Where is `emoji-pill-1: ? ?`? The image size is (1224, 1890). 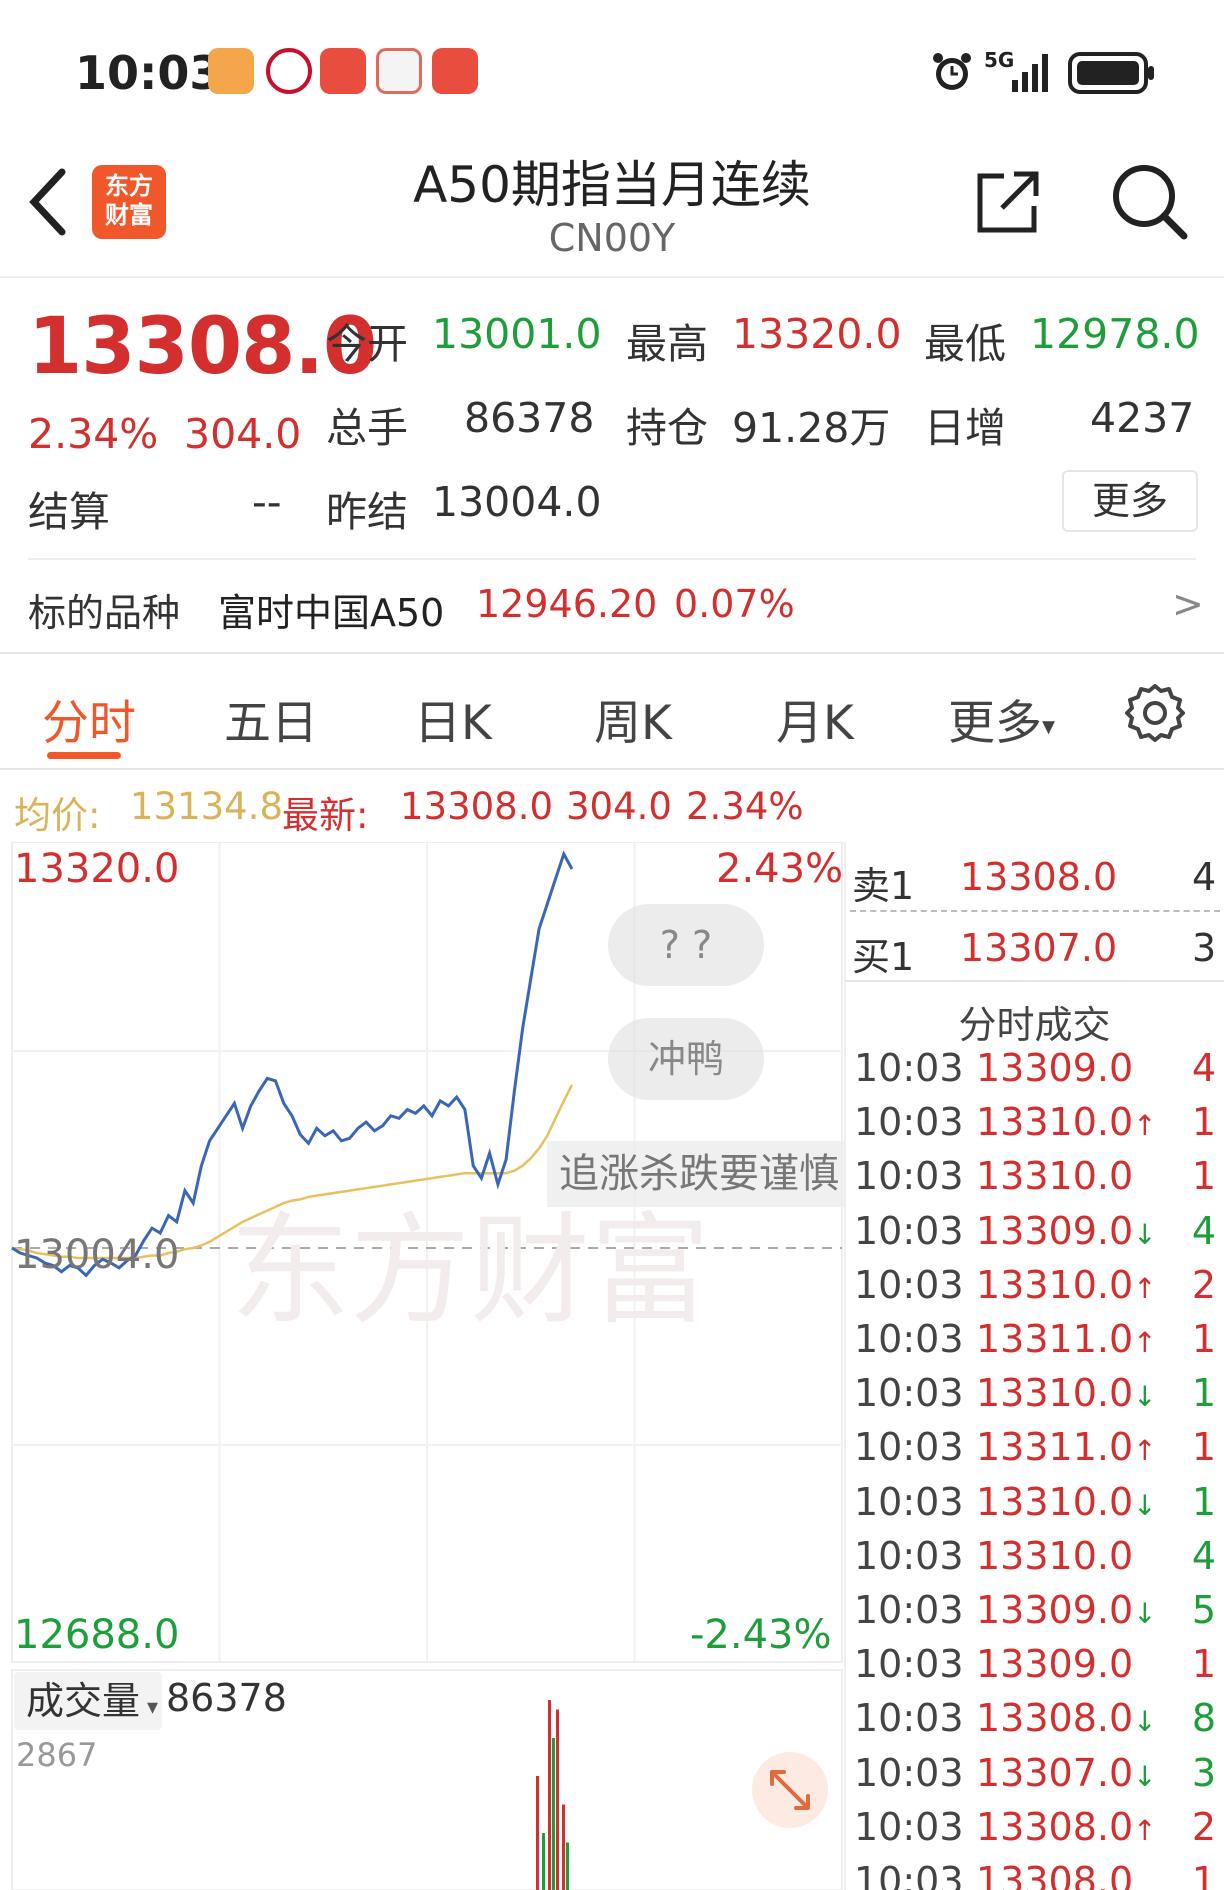
emoji-pill-1: ? ? is located at coordinates (686, 945).